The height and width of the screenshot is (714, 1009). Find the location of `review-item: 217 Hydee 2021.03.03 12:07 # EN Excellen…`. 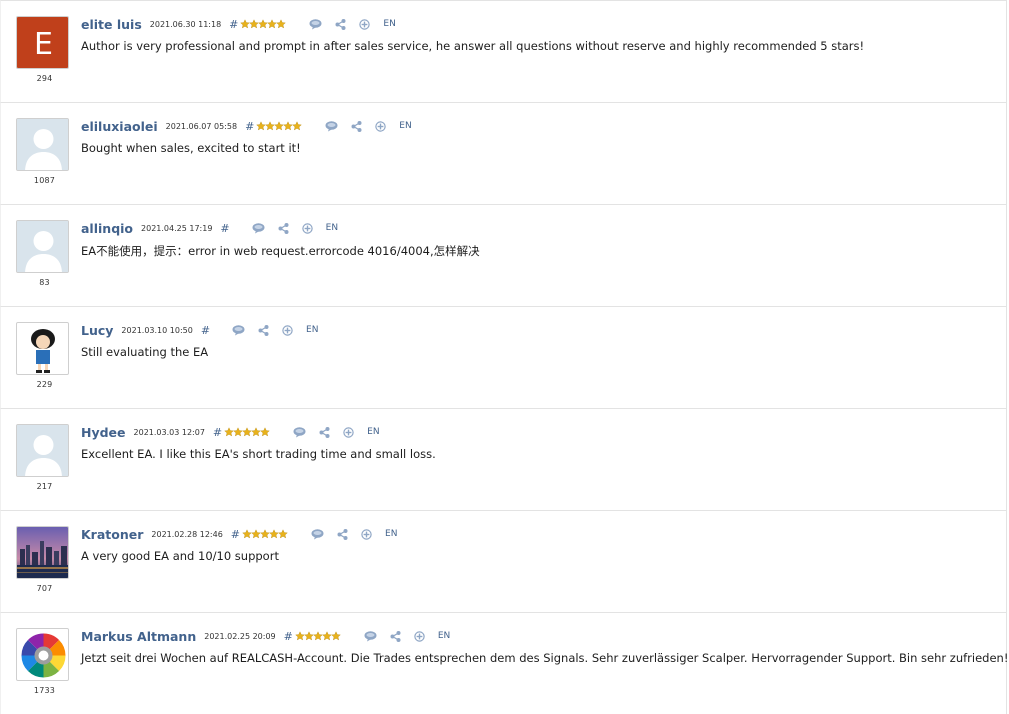

review-item: 217 Hydee 2021.03.03 12:07 # EN Excellen… is located at coordinates (503, 459).